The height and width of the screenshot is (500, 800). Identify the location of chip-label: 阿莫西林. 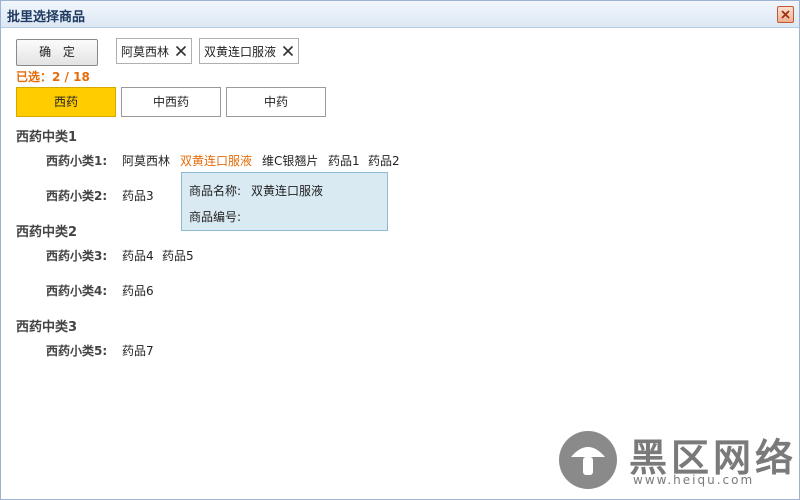
(145, 51).